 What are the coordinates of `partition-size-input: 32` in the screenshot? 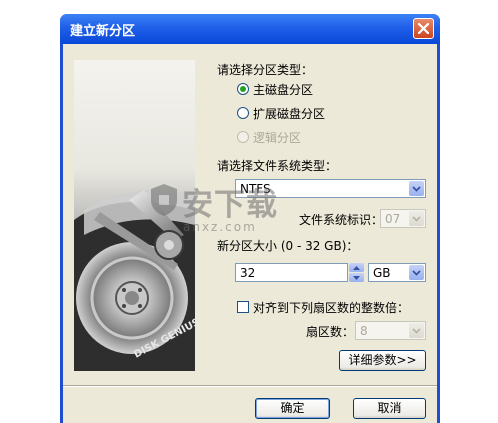 It's located at (291, 272).